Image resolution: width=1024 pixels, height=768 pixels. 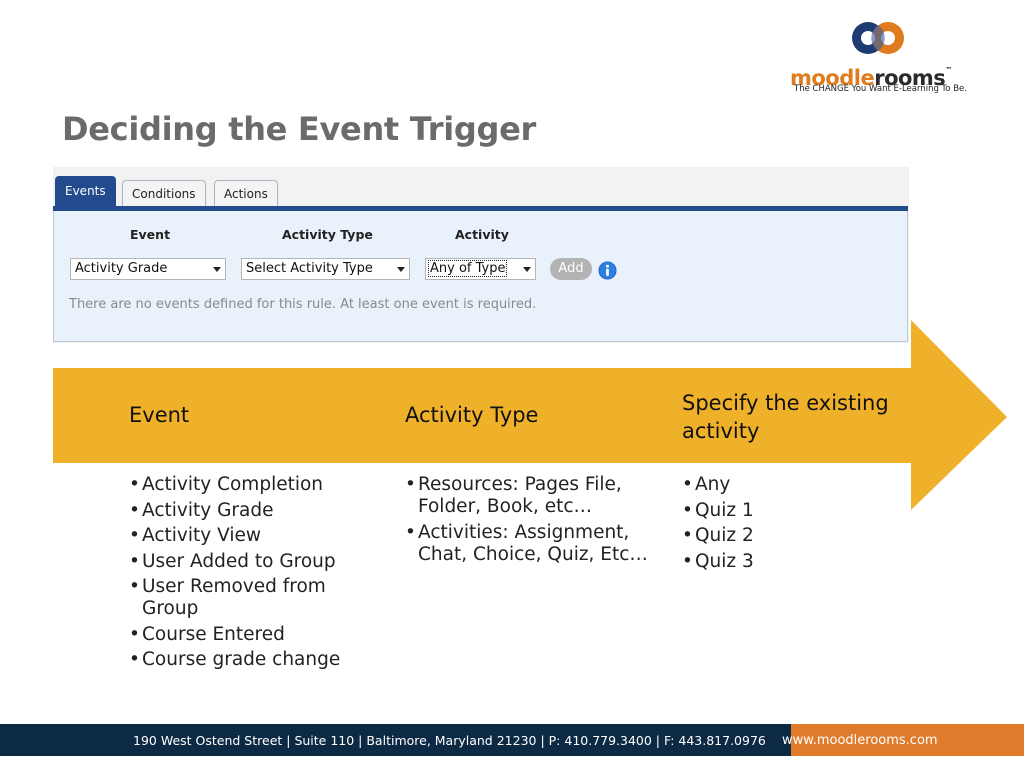 What do you see at coordinates (121, 268) in the screenshot?
I see `event-select-value: Activity Grade` at bounding box center [121, 268].